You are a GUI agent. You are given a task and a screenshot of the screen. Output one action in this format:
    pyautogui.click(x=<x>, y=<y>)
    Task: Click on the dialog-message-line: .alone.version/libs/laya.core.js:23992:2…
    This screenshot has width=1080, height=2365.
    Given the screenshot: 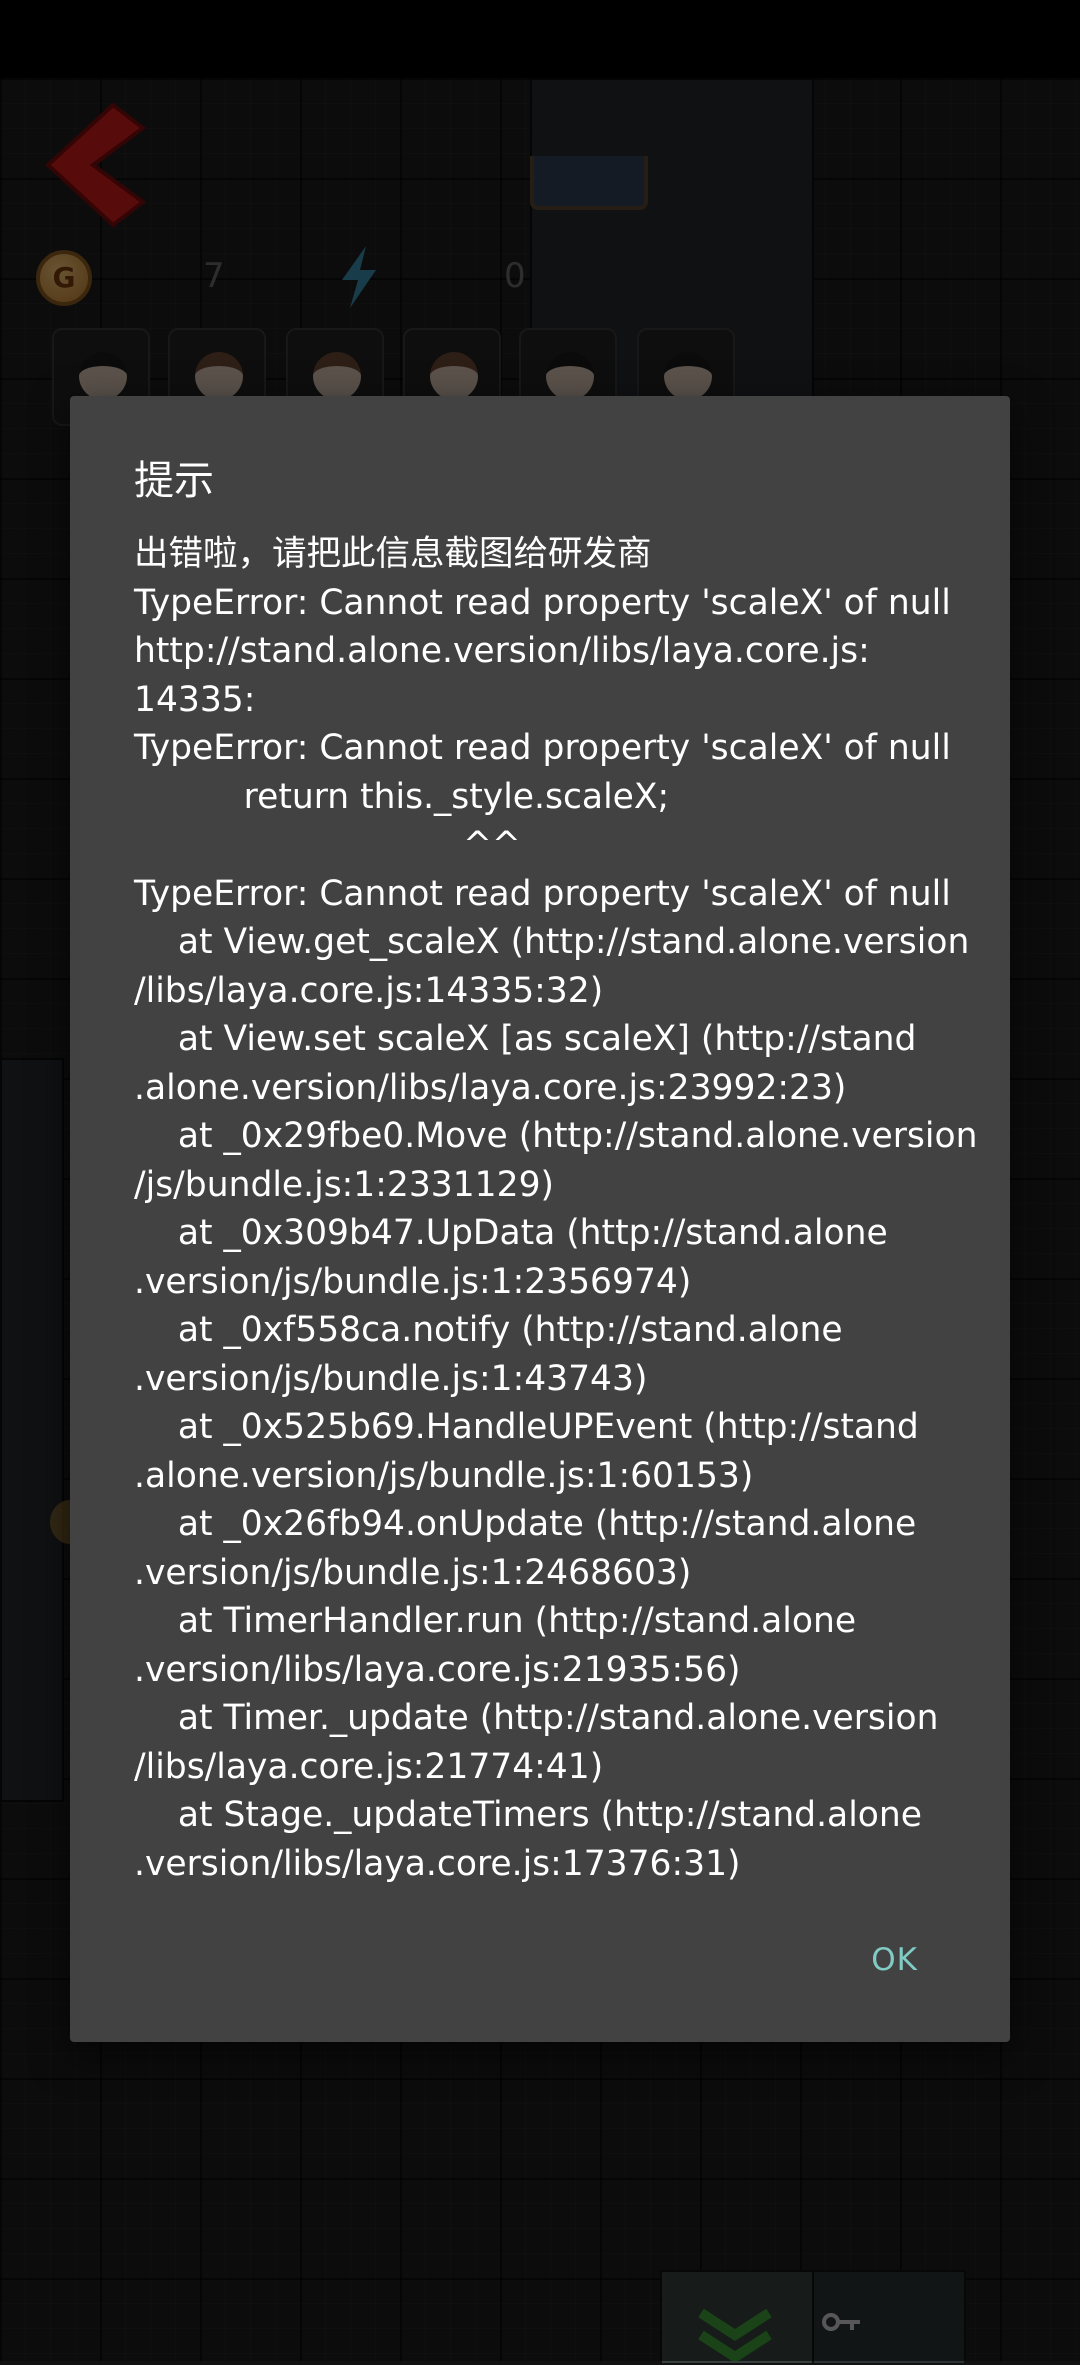 What is the action you would take?
    pyautogui.click(x=490, y=1087)
    